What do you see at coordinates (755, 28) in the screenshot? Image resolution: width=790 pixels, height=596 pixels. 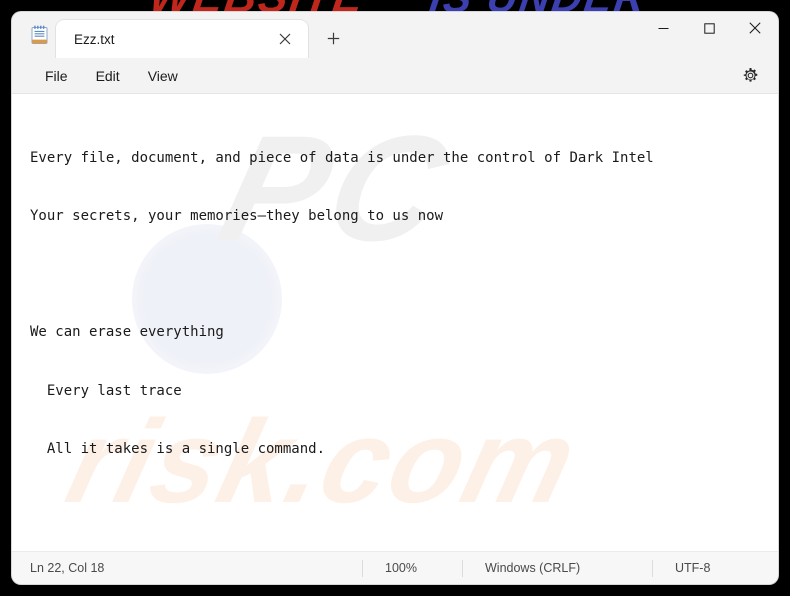 I see `close-button` at bounding box center [755, 28].